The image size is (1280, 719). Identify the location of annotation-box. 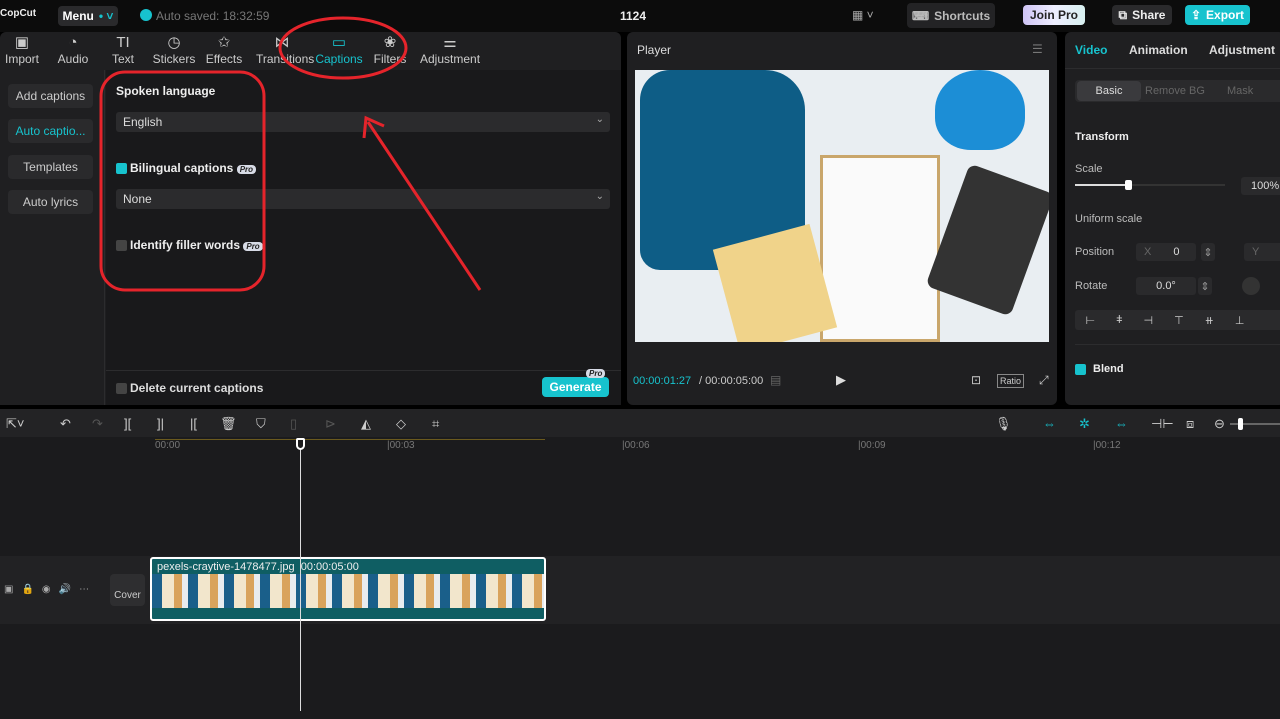
(182, 181).